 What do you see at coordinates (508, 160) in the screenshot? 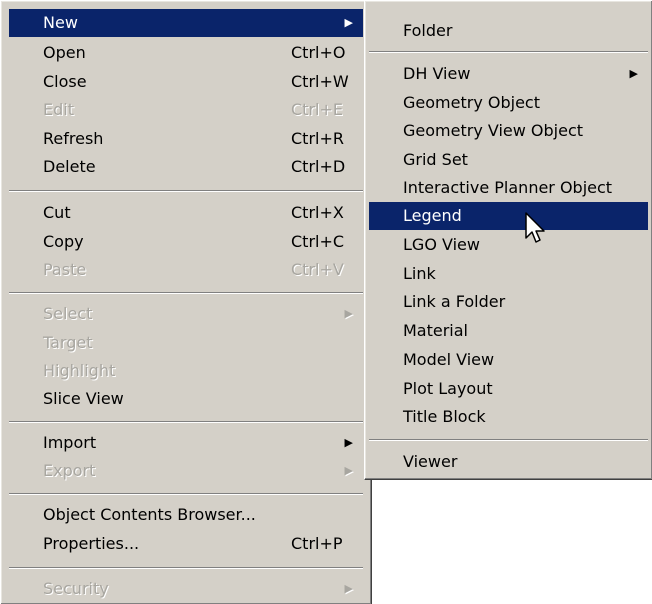
I see `menu-item-grid-set: Grid Set` at bounding box center [508, 160].